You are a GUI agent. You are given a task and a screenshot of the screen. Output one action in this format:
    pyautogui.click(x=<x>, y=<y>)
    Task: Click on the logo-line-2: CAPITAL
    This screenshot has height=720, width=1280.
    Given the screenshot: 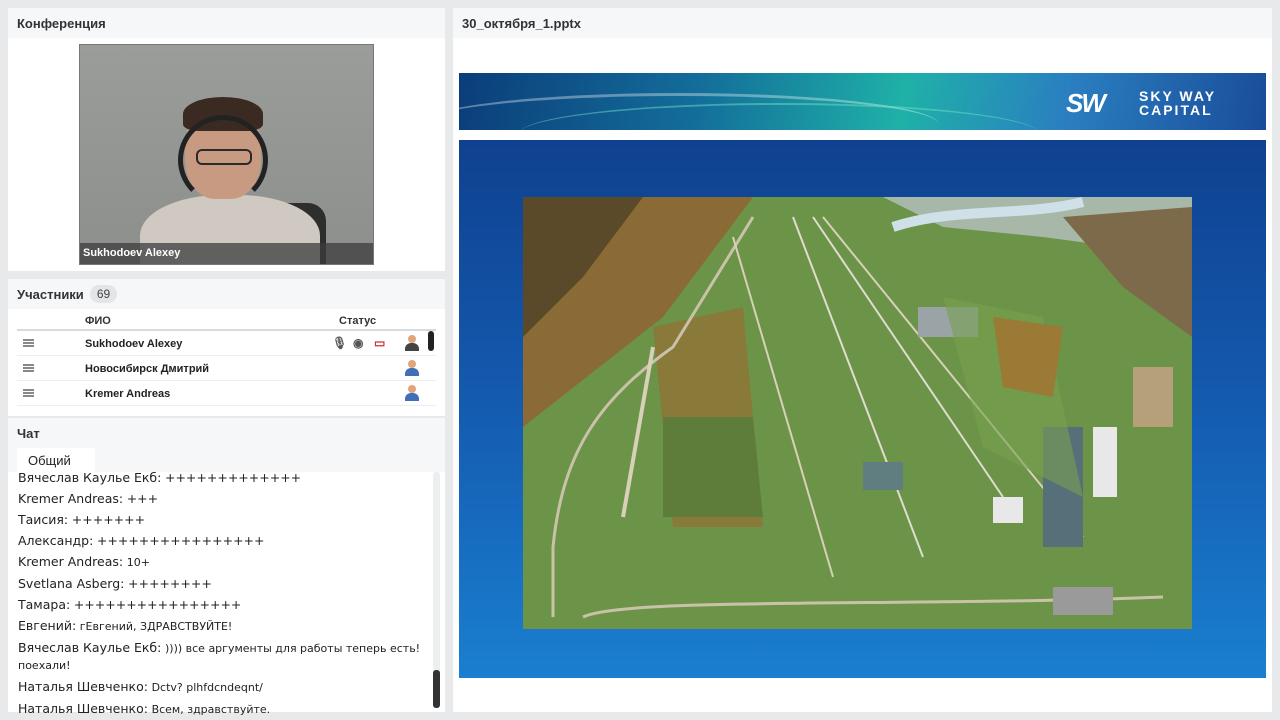 What is the action you would take?
    pyautogui.click(x=1176, y=110)
    